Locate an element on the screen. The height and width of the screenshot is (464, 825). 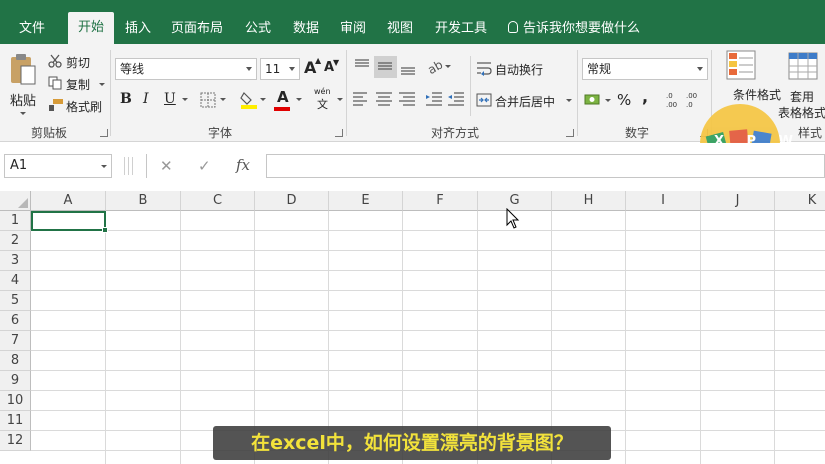
row-header-9: 9 is located at coordinates (15, 381).